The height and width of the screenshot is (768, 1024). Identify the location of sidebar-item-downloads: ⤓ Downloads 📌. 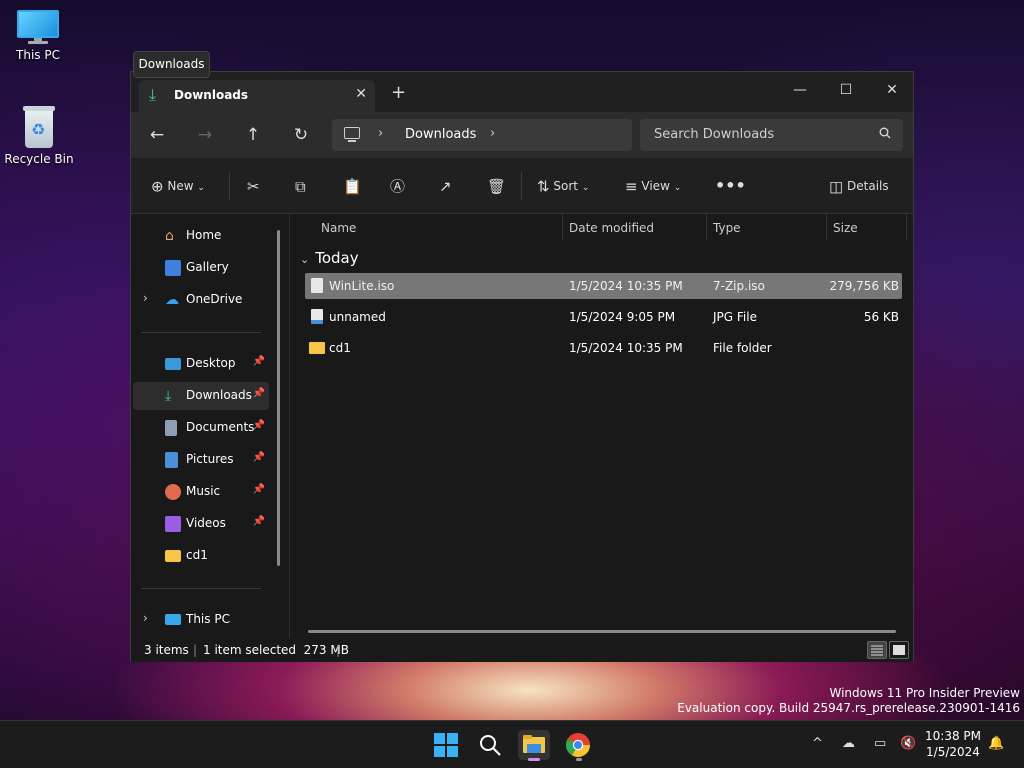
(201, 396).